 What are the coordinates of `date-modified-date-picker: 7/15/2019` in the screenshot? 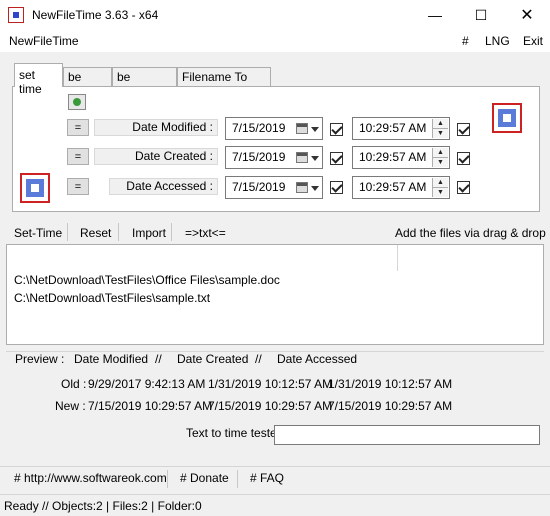 It's located at (274, 128).